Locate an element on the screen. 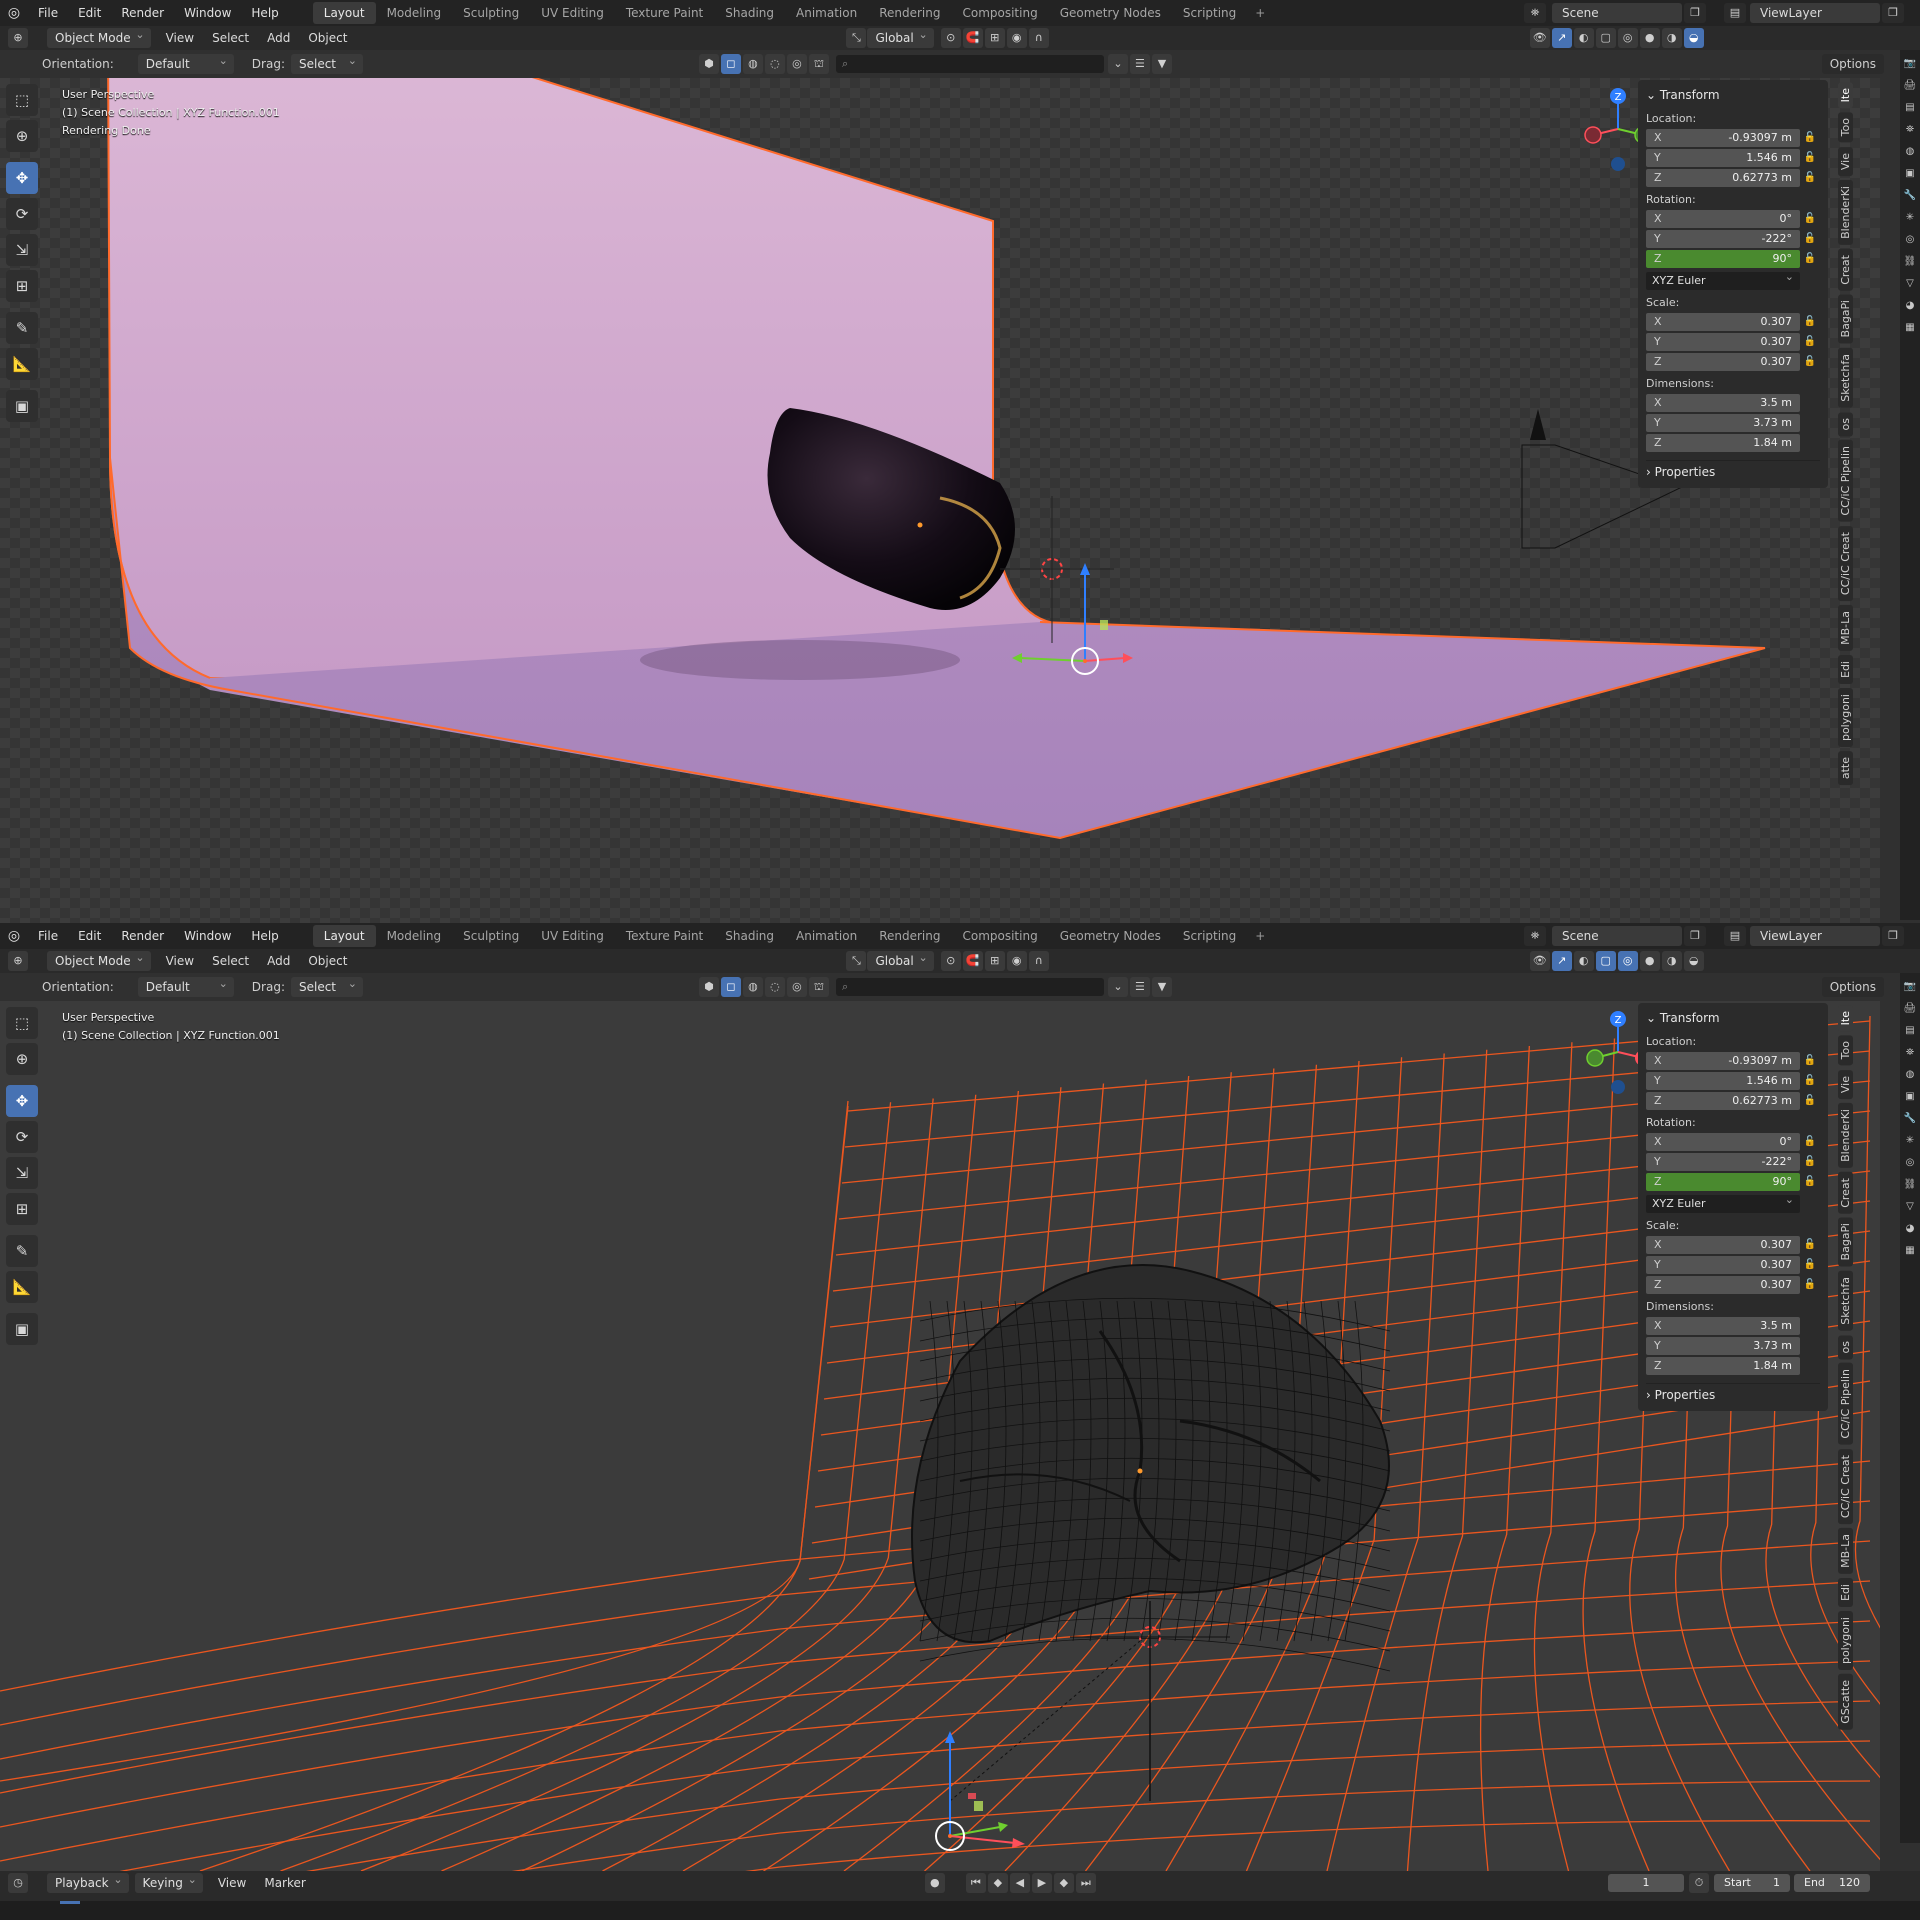  snap-icon: 🧲 is located at coordinates (972, 38).